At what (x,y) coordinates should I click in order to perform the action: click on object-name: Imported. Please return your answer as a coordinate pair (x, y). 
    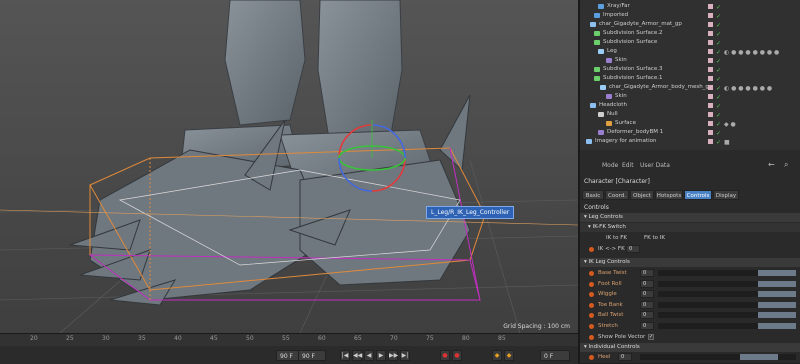
    Looking at the image, I should click on (615, 15).